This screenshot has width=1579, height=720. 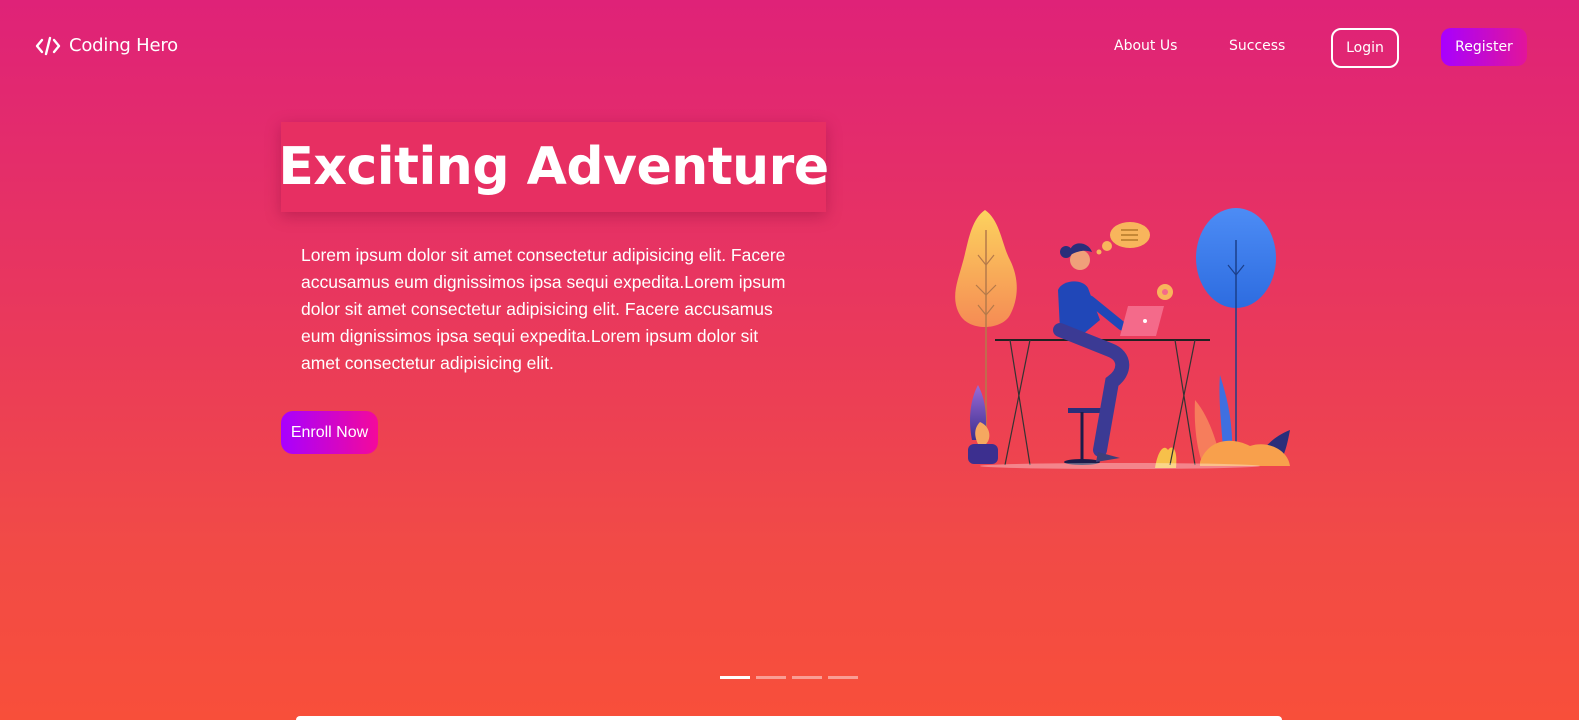 What do you see at coordinates (1145, 46) in the screenshot?
I see `nav-link-about-us: About Us` at bounding box center [1145, 46].